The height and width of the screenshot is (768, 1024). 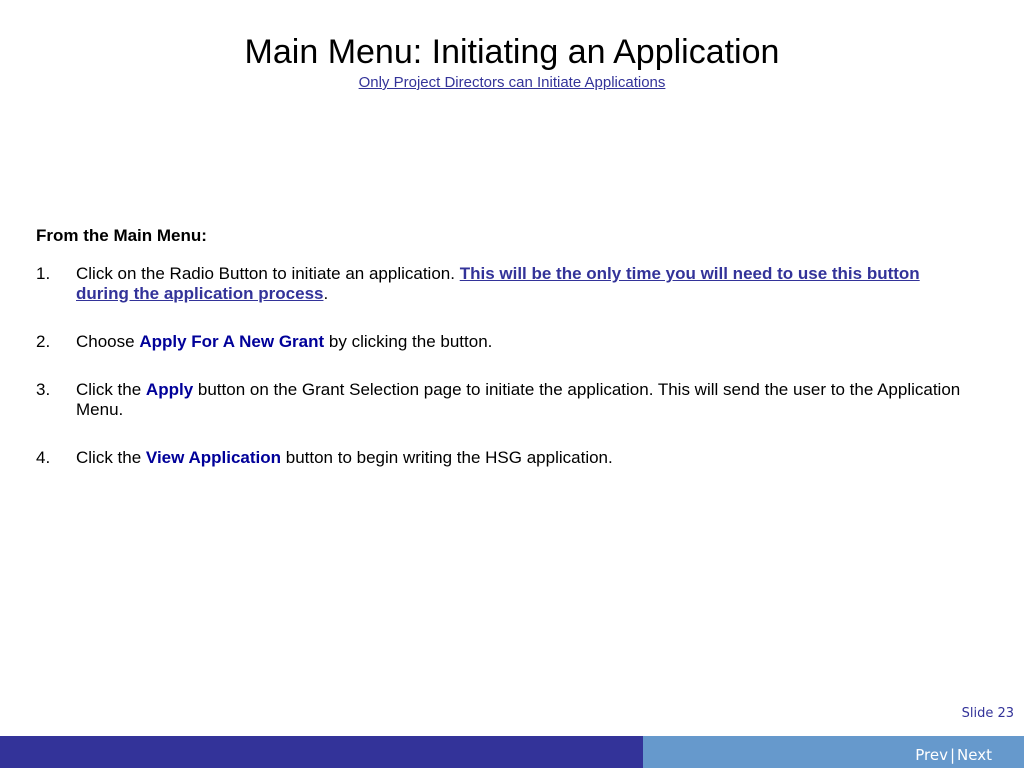 I want to click on footer-dark-band, so click(x=321, y=752).